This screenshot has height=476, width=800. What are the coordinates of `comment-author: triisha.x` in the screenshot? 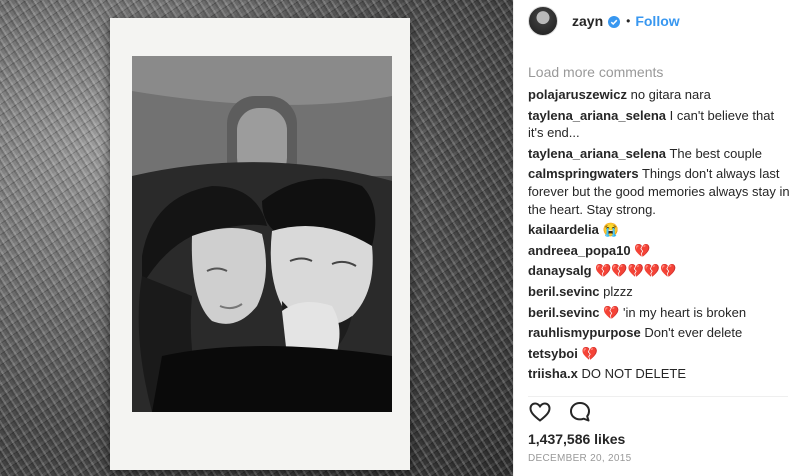 It's located at (553, 373).